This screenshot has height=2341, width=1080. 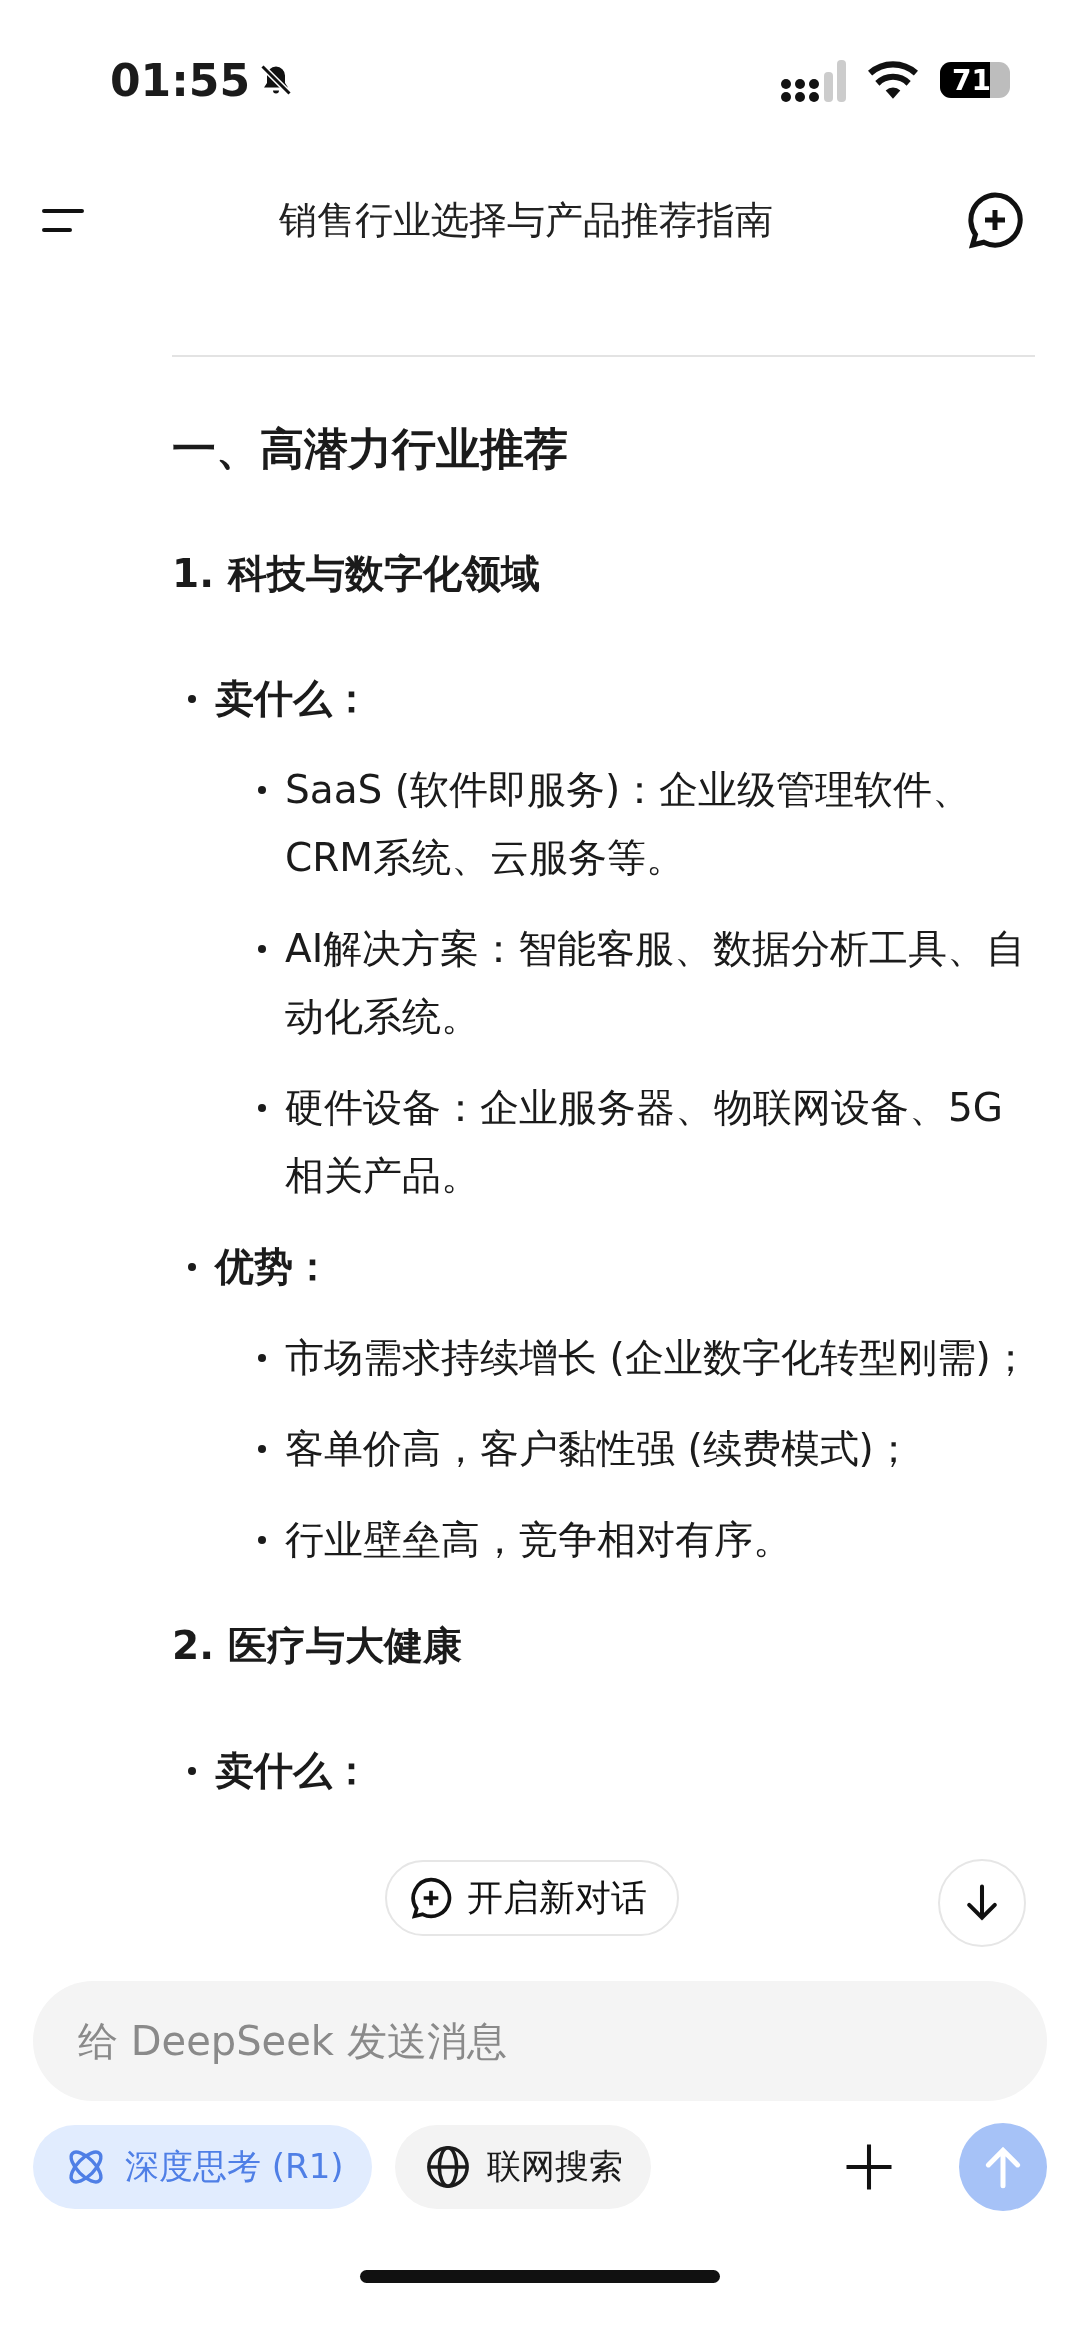 What do you see at coordinates (599, 1449) in the screenshot?
I see `list-item: 客单价高，客户黏性强 (续费模式)；` at bounding box center [599, 1449].